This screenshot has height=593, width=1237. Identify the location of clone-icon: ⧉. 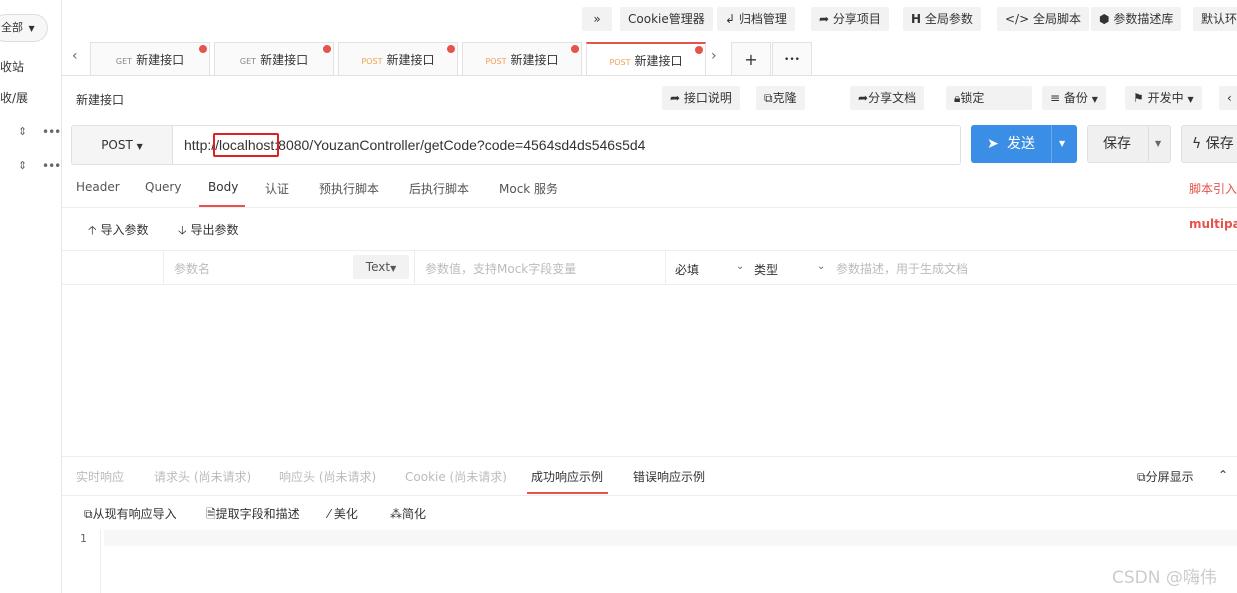
(768, 98).